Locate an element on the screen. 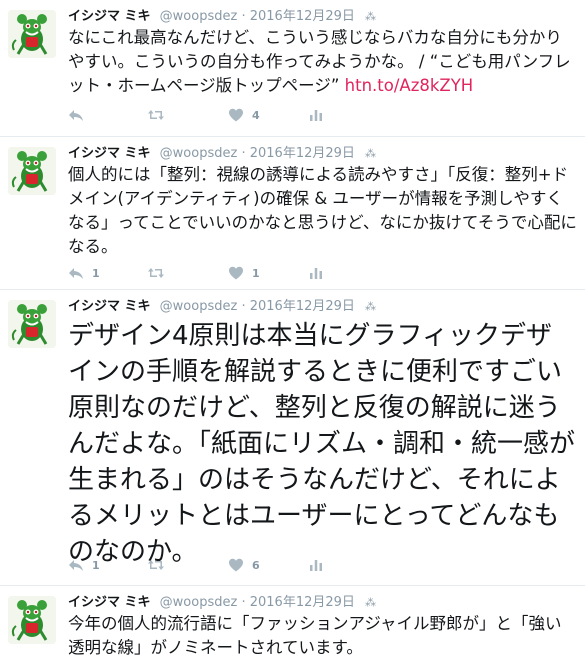 The height and width of the screenshot is (661, 585). like-button: 1 is located at coordinates (268, 273).